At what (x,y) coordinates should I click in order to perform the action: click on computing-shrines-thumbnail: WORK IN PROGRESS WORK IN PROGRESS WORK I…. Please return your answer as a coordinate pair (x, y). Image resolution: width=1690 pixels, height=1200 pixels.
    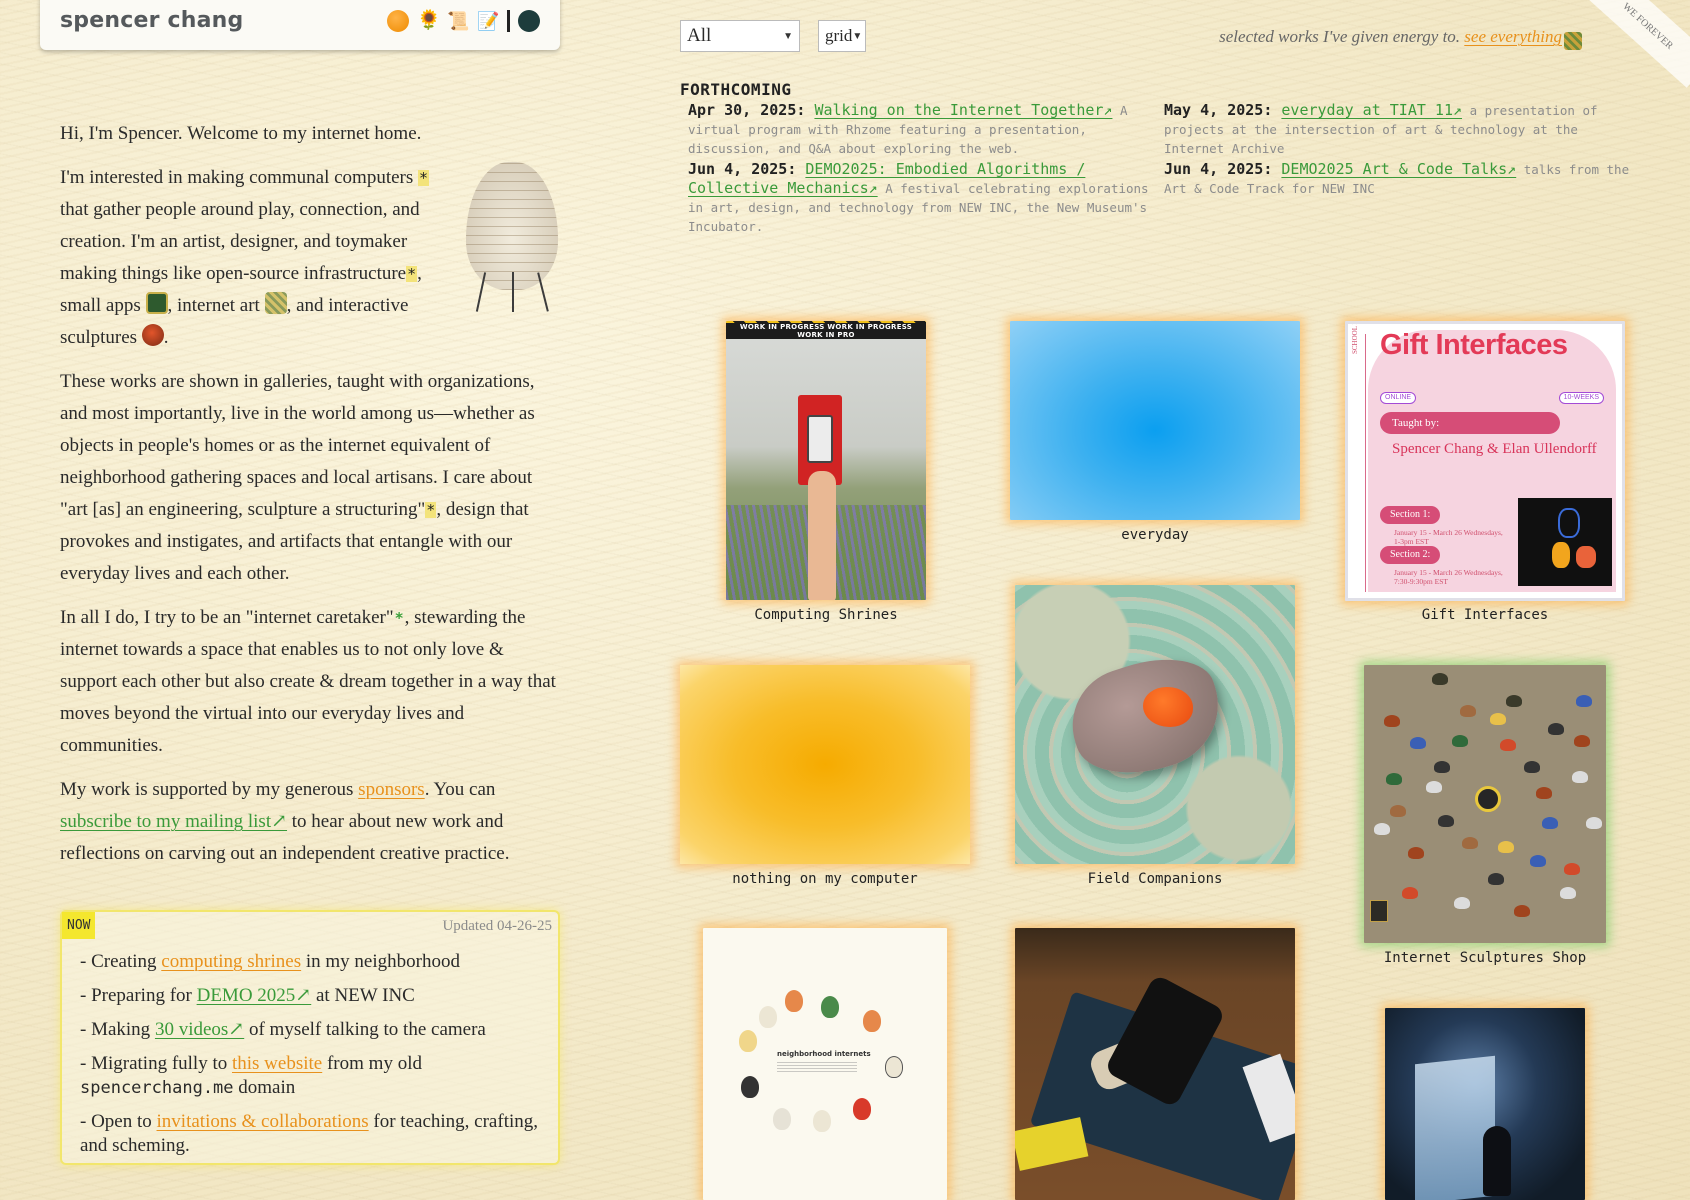
    Looking at the image, I should click on (826, 460).